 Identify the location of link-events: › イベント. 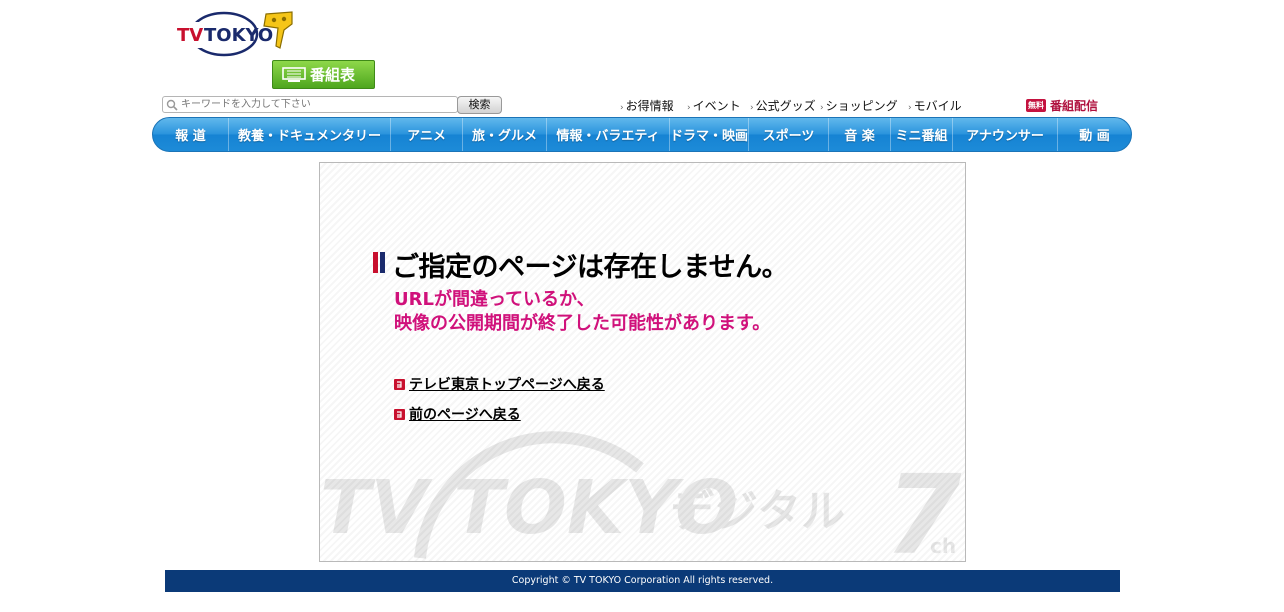
(714, 105).